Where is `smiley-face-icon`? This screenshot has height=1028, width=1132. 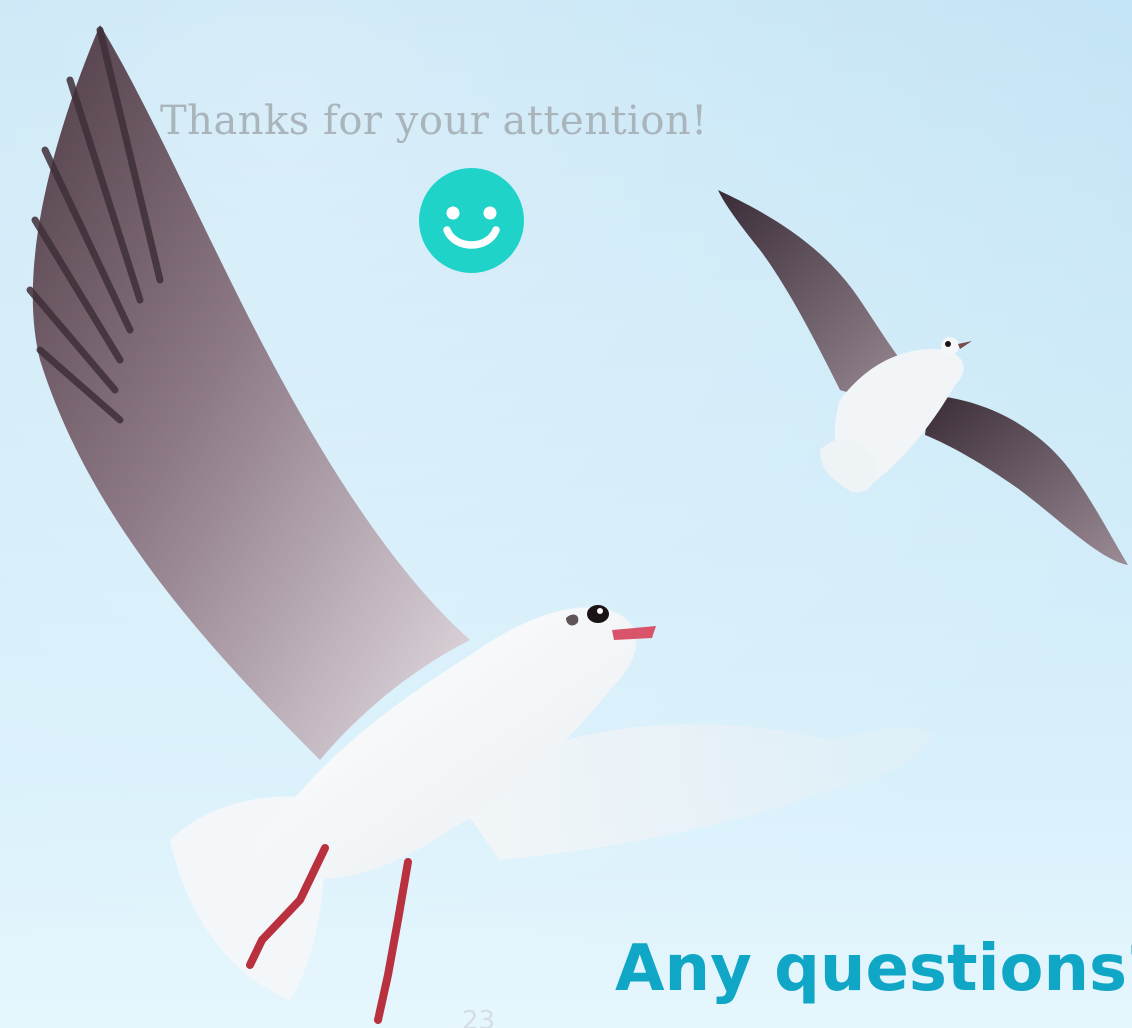 smiley-face-icon is located at coordinates (471, 220).